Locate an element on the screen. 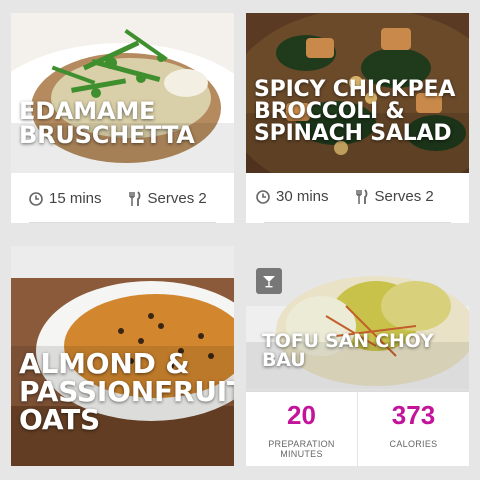 The height and width of the screenshot is (480, 480). recipe-meta: 30 mins Serves 2 is located at coordinates (357, 196).